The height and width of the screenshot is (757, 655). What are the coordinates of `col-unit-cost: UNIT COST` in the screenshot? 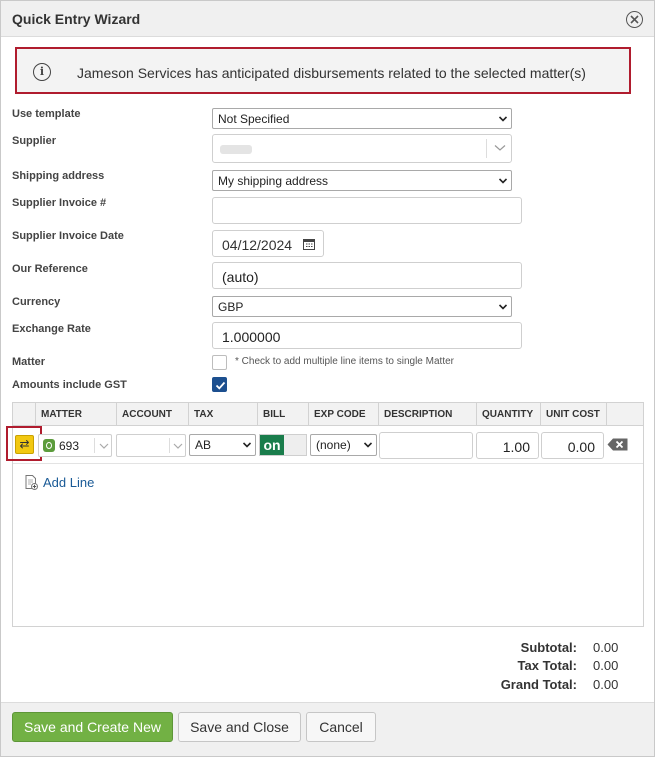 It's located at (573, 414).